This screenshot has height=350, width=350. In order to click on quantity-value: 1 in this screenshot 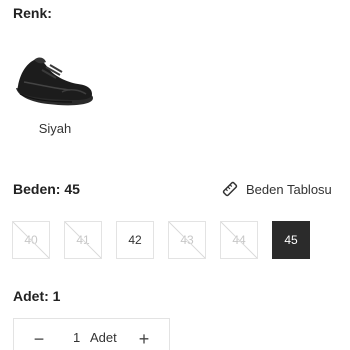, I will do `click(77, 337)`.